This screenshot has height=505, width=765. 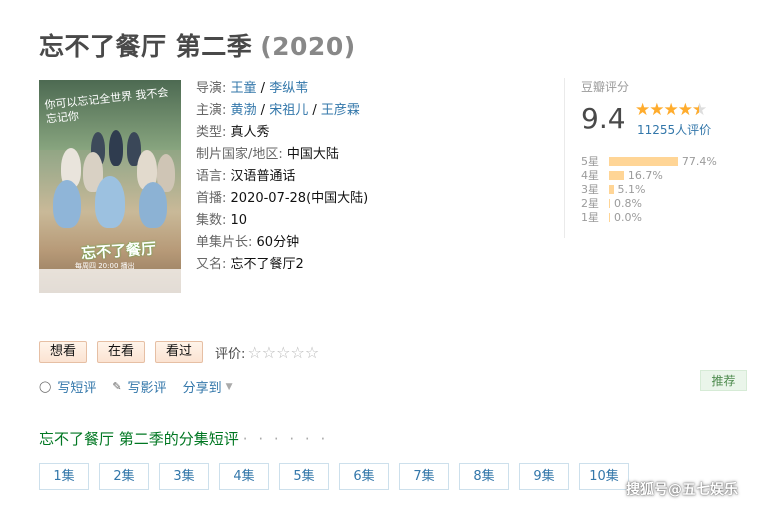 What do you see at coordinates (628, 217) in the screenshot?
I see `rating-bar-percent: 0.0%` at bounding box center [628, 217].